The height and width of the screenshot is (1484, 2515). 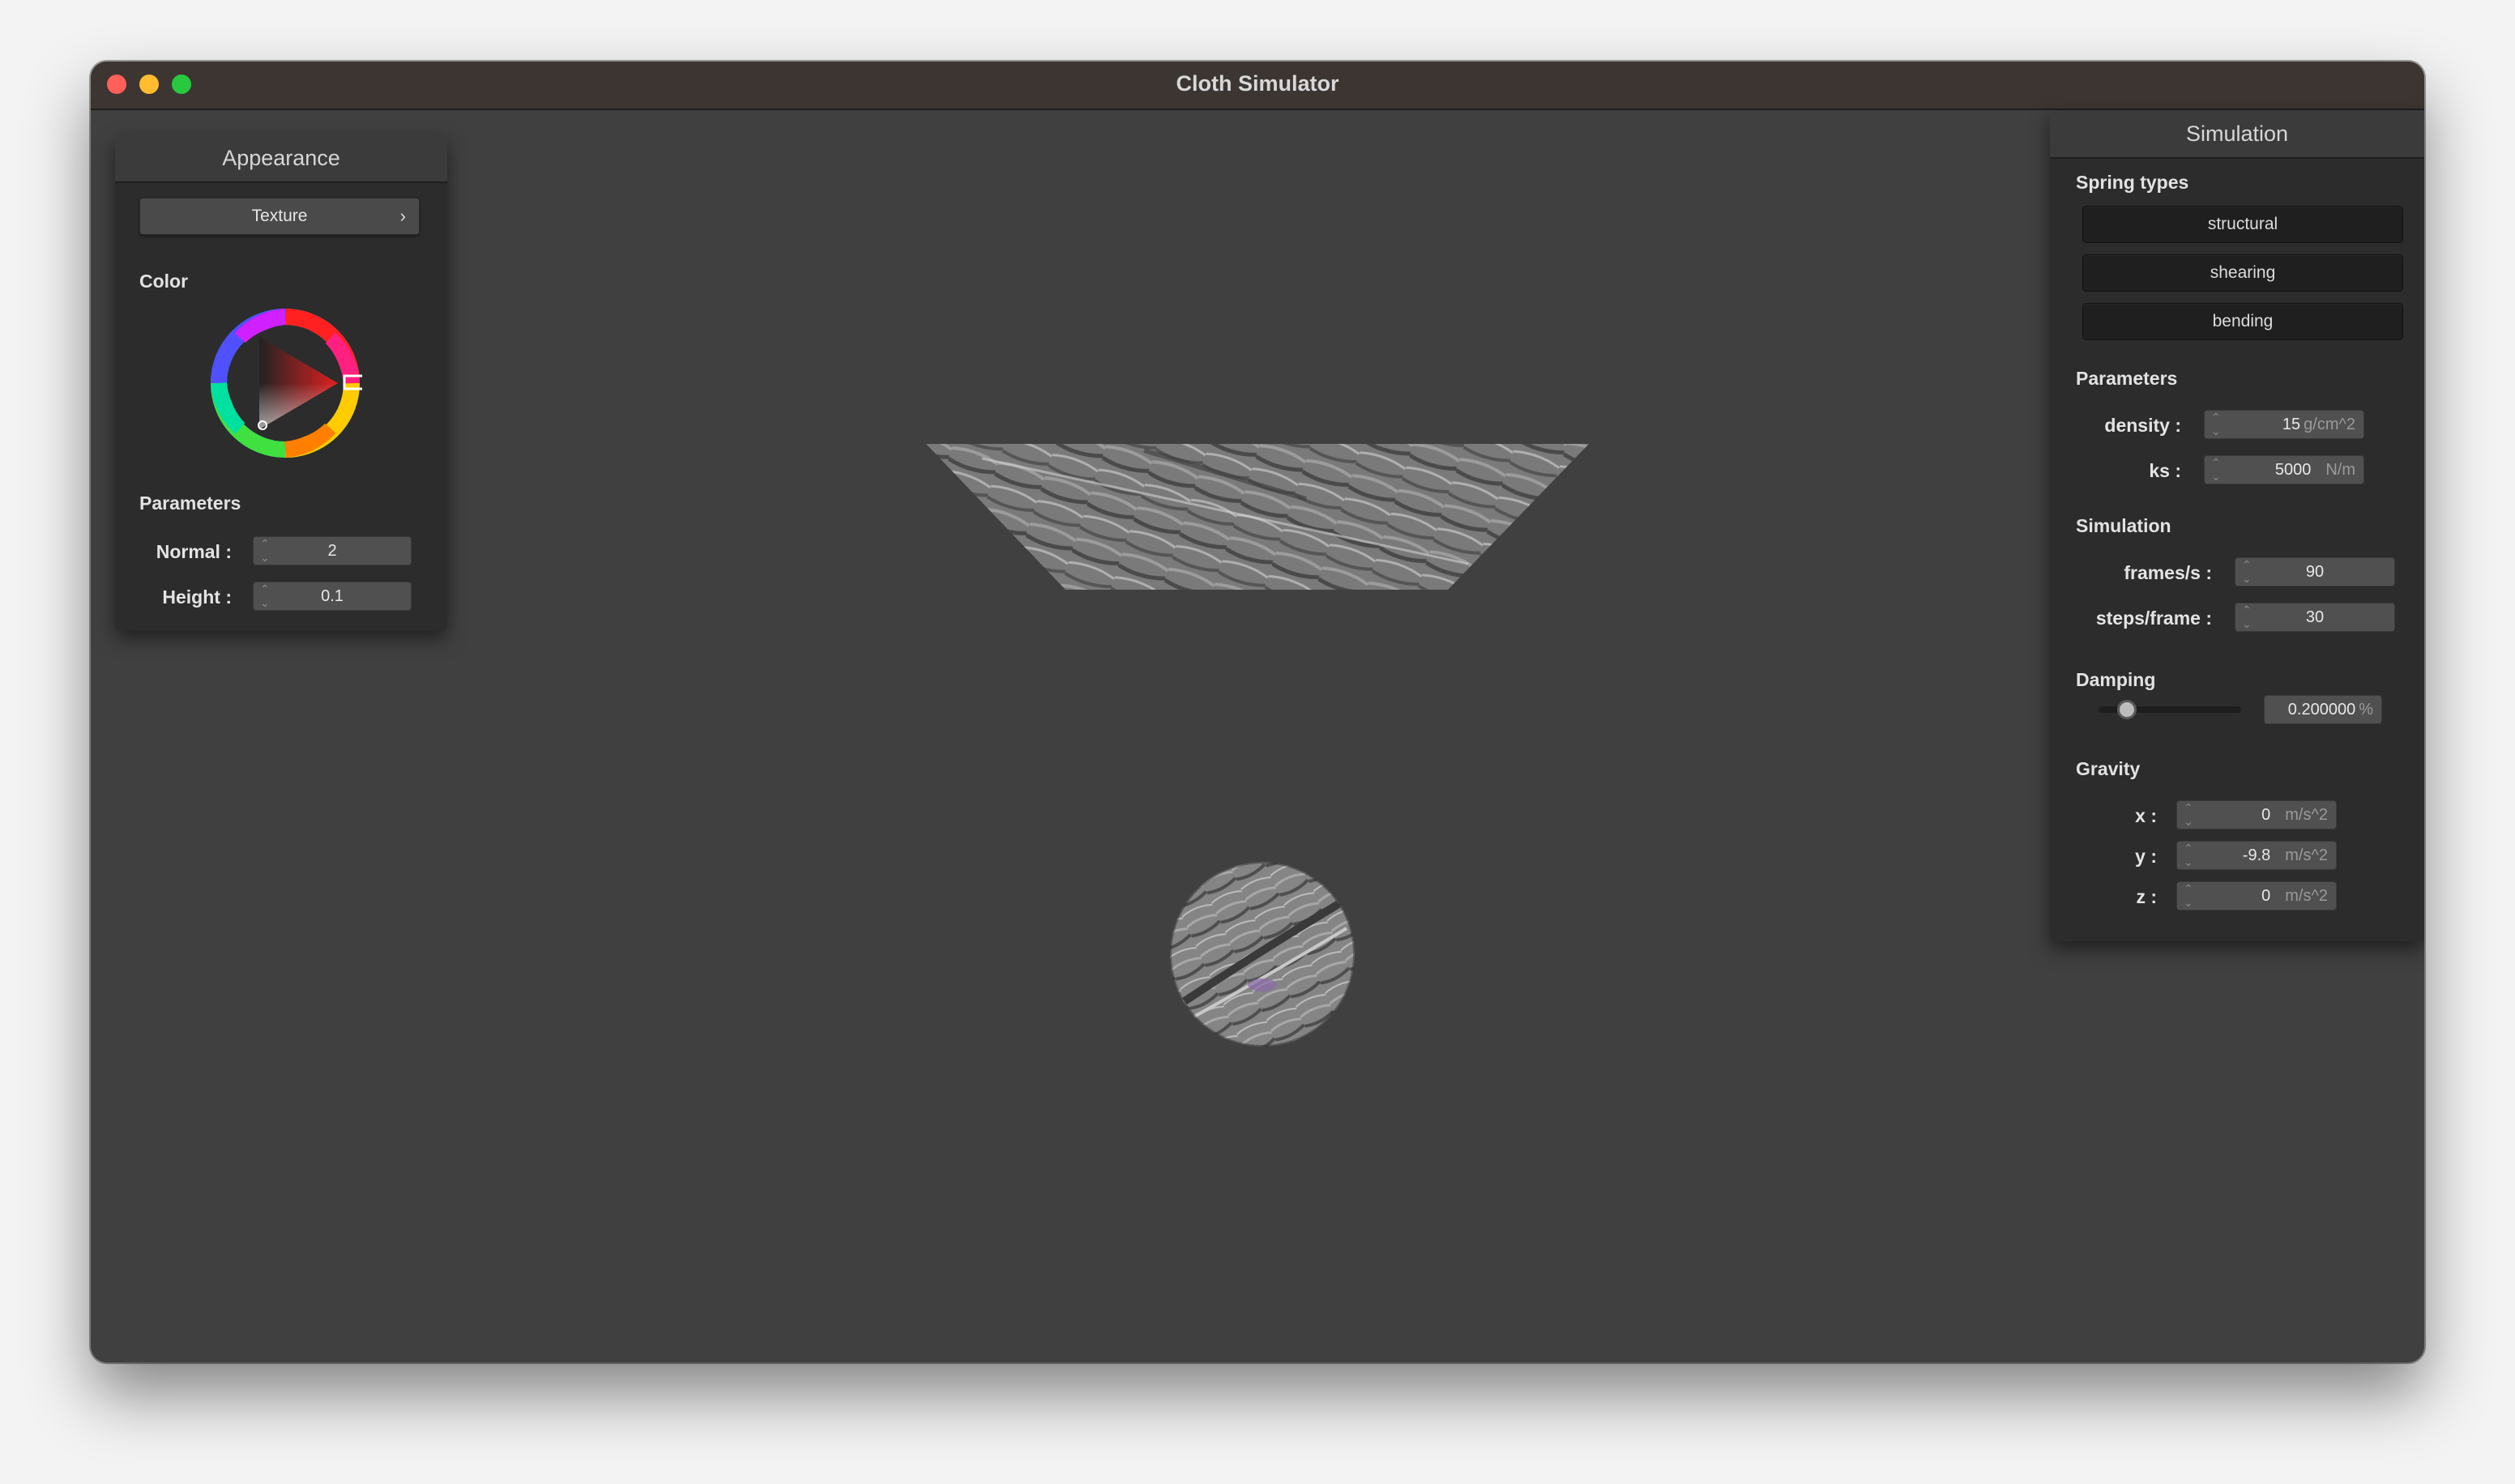 I want to click on gravity-label: Gravity, so click(x=2108, y=768).